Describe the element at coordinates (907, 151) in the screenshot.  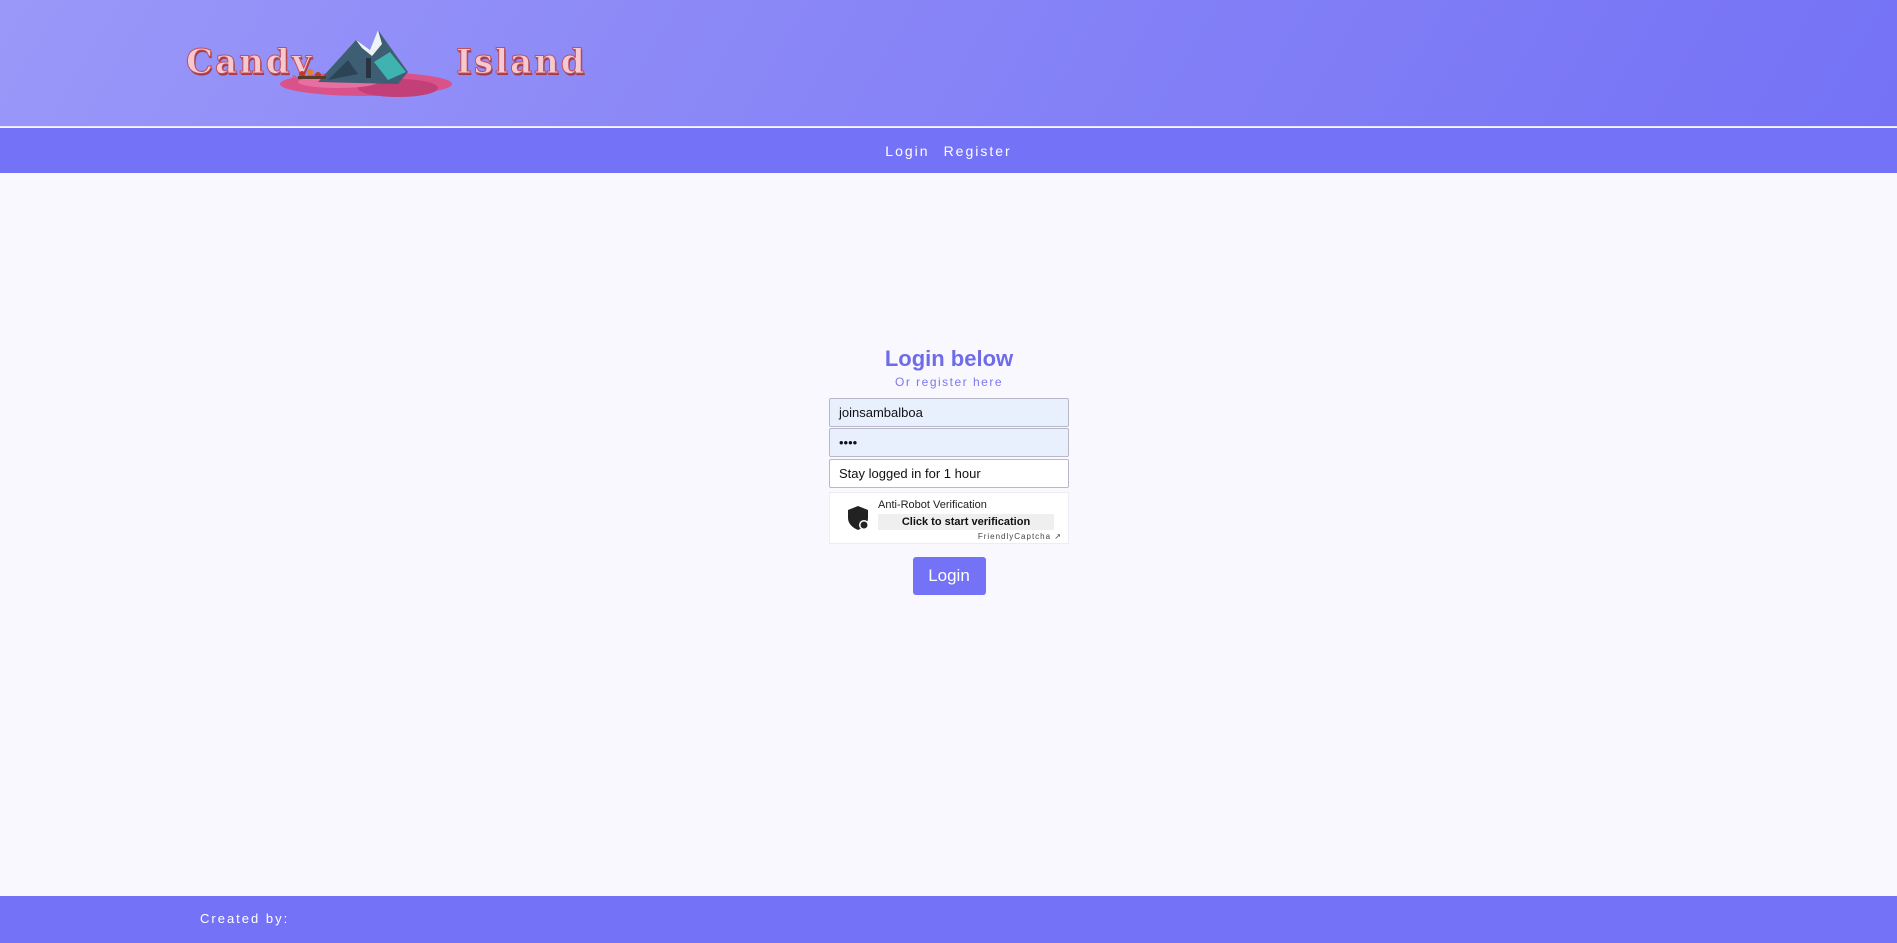
I see `nav-login-link: Login` at that location.